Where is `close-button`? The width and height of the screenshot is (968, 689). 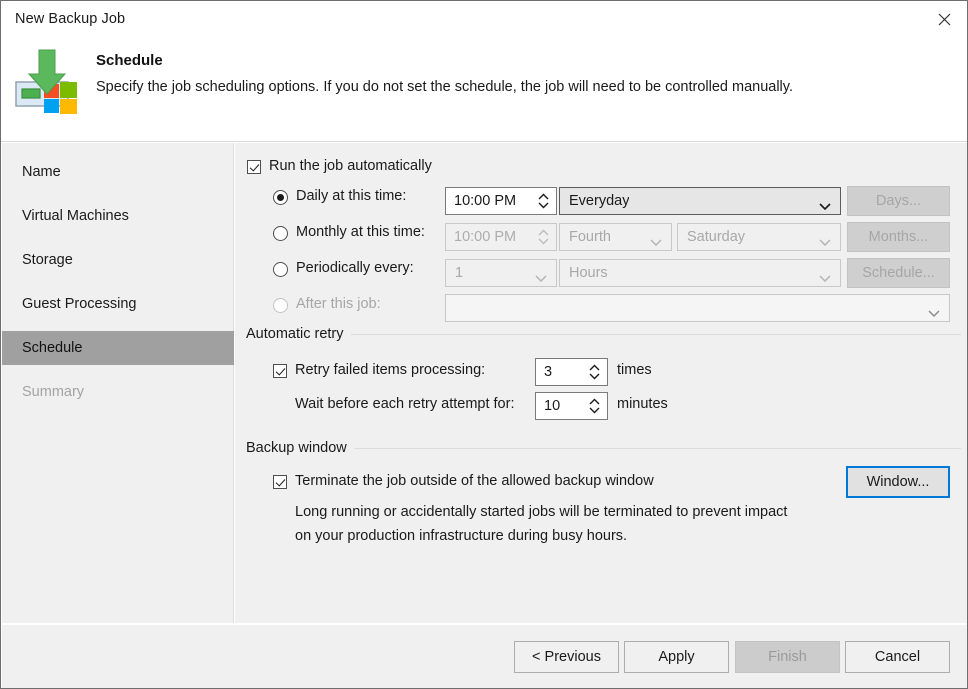
close-button is located at coordinates (944, 19).